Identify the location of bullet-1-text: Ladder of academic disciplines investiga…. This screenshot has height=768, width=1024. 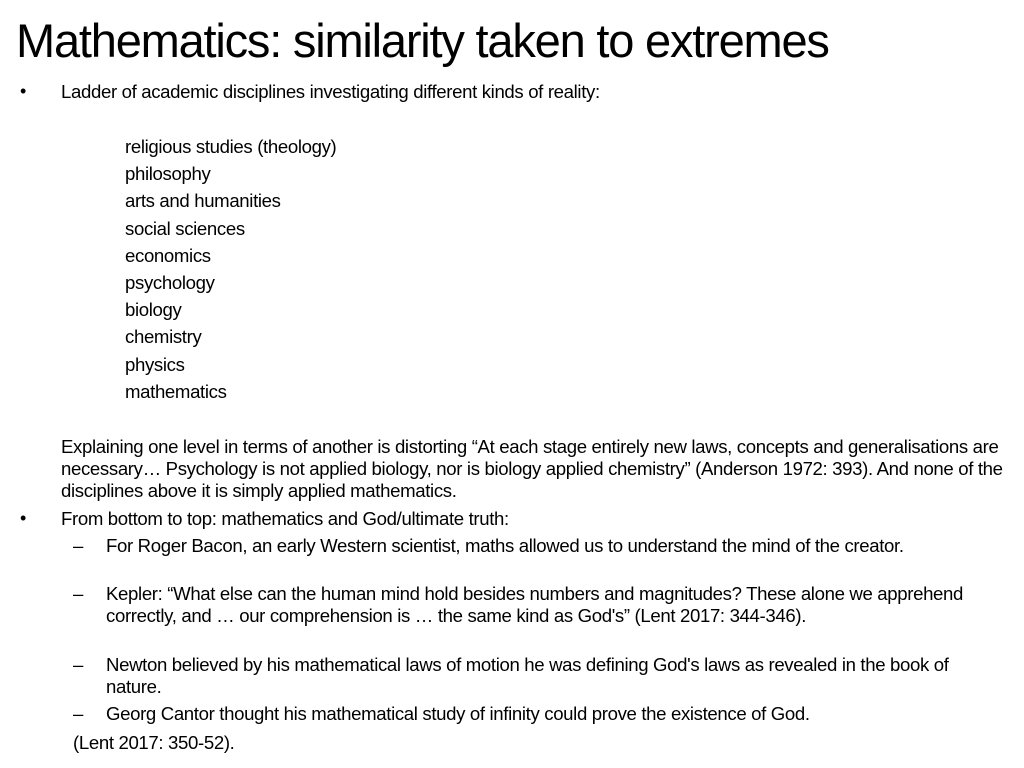
(330, 91).